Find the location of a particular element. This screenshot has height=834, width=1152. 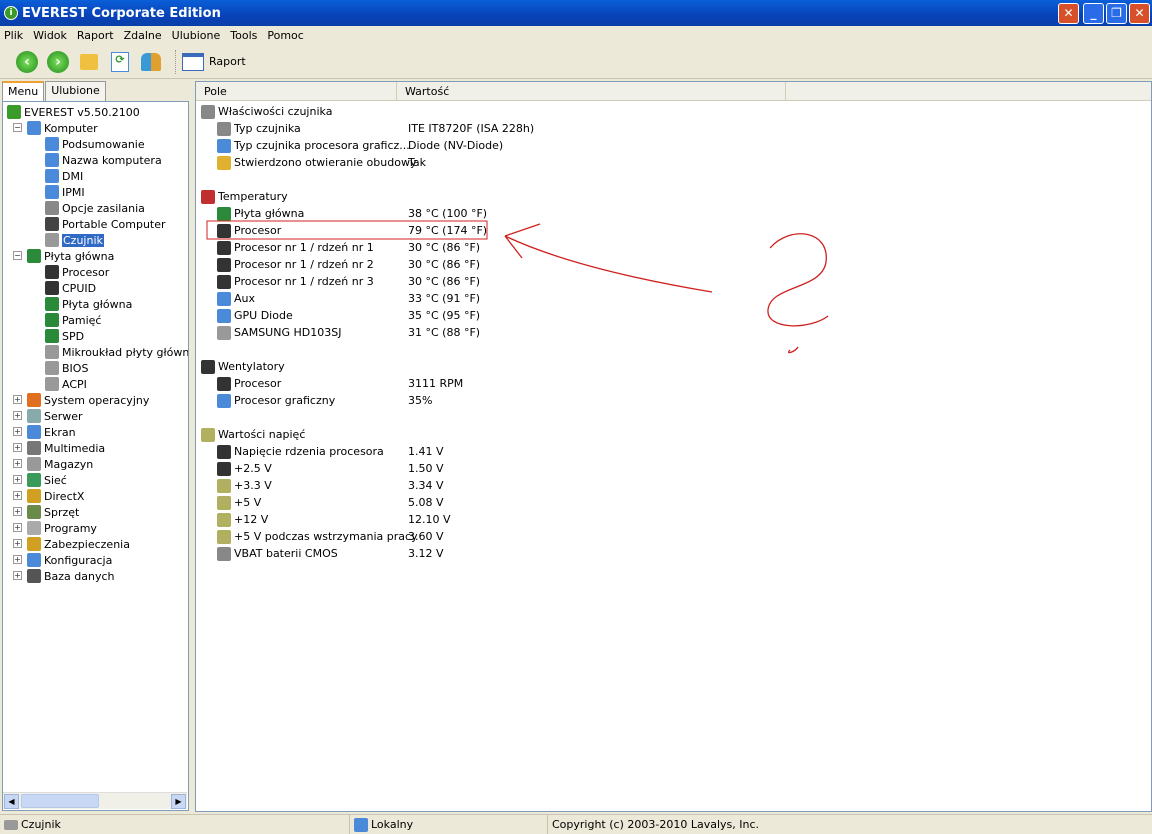

tree-item: IPMI is located at coordinates (65, 192).